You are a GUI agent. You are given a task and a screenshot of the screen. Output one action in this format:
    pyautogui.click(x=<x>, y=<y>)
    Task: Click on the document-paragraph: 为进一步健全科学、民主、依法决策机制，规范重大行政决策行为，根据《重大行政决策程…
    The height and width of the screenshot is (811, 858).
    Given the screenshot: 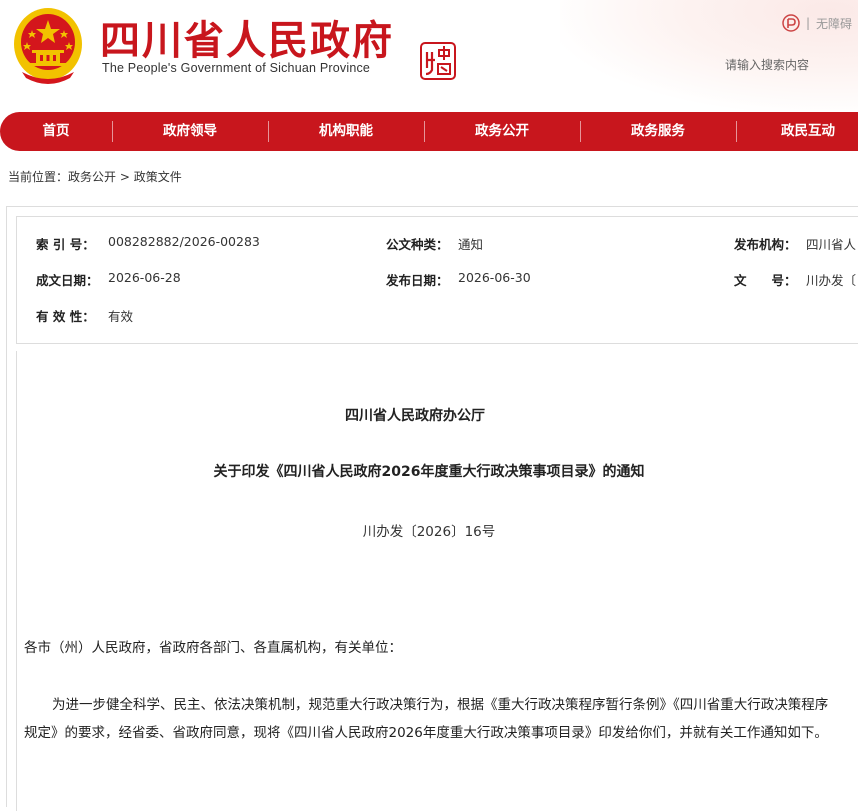 What is the action you would take?
    pyautogui.click(x=426, y=719)
    